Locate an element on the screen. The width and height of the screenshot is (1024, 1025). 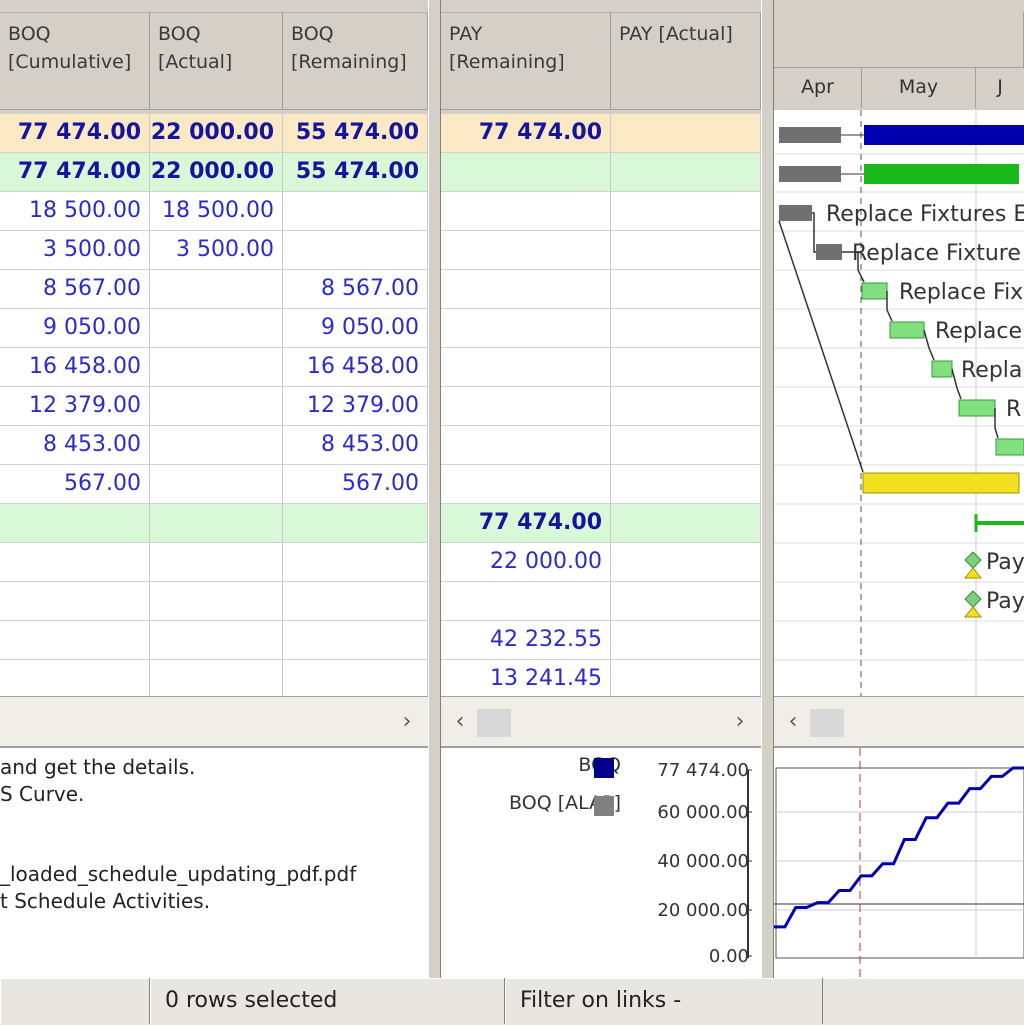
hscrollbar-left: › is located at coordinates (214, 721).